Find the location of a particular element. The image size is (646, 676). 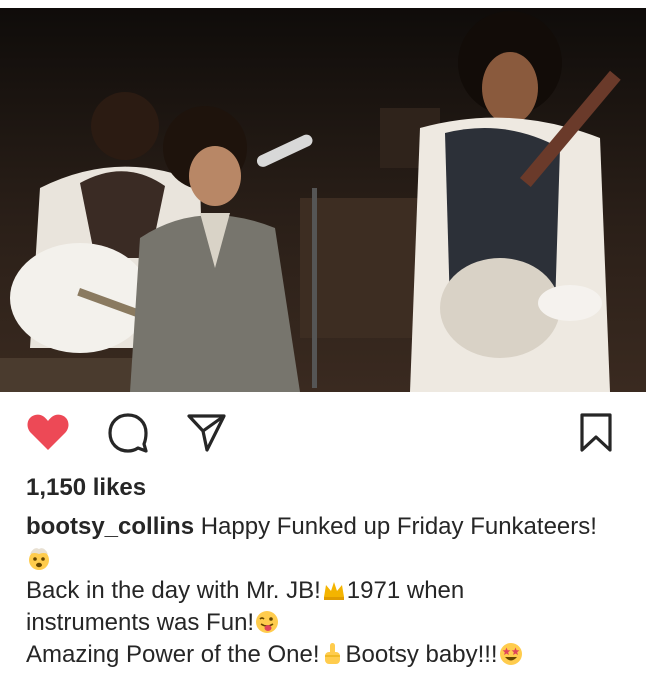

winking-tongue-emoji-icon is located at coordinates (267, 622).